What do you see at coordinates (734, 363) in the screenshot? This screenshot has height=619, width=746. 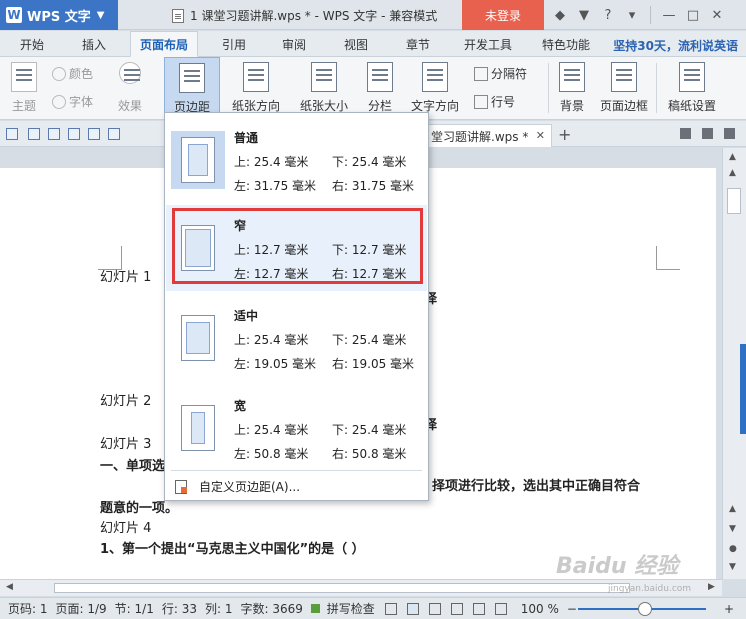 I see `vertical-scrollbar: ▲ ▲ ▲ ▼ ● ▼` at bounding box center [734, 363].